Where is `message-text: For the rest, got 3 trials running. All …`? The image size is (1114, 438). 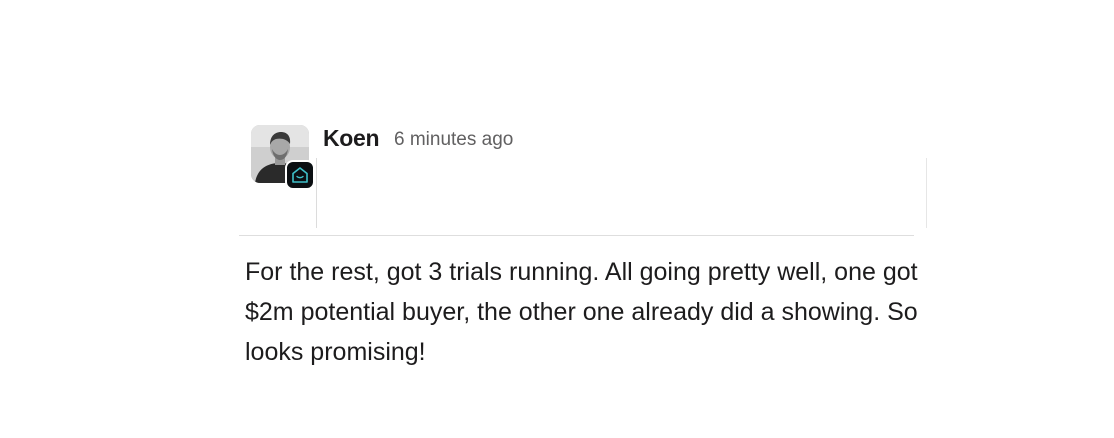 message-text: For the rest, got 3 trials running. All … is located at coordinates (581, 312).